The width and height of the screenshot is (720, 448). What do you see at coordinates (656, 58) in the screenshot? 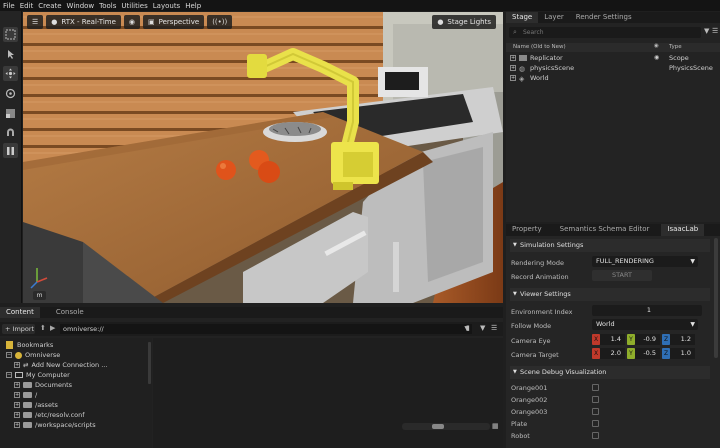
I see `eye-icon: ◉` at bounding box center [656, 58].